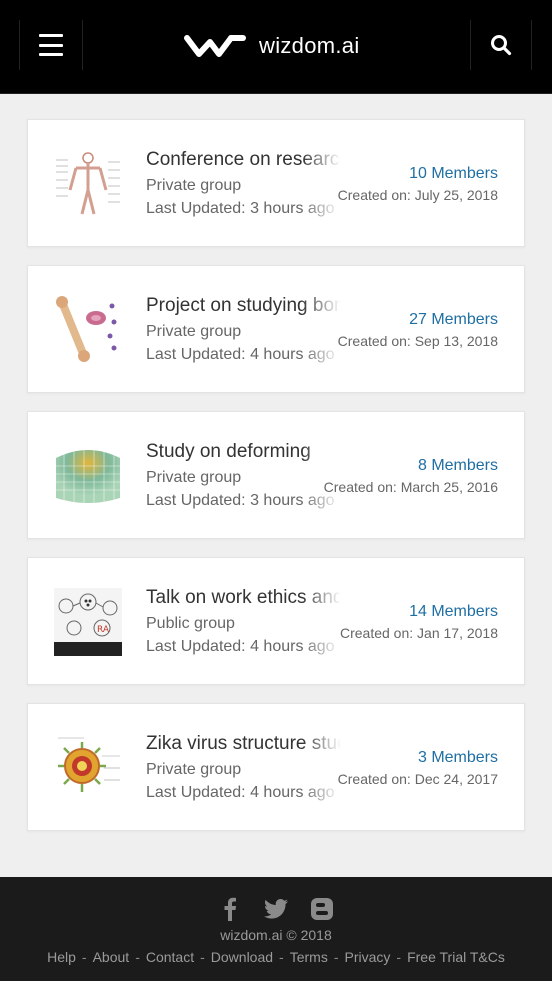 The image size is (552, 981). I want to click on hamburger-menu-icon, so click(51, 45).